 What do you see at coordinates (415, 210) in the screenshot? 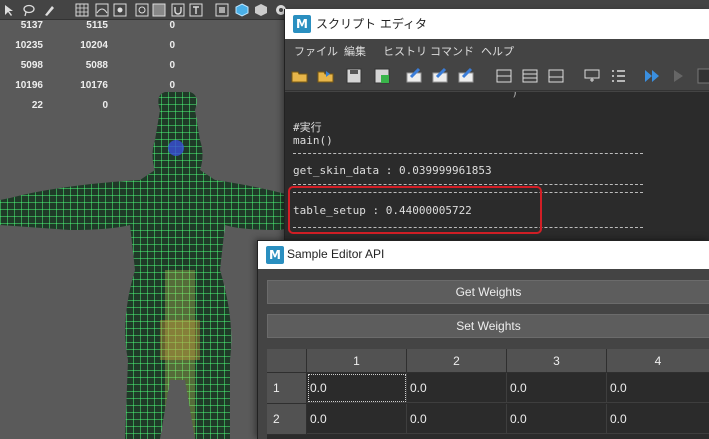
I see `highlight-annotation` at bounding box center [415, 210].